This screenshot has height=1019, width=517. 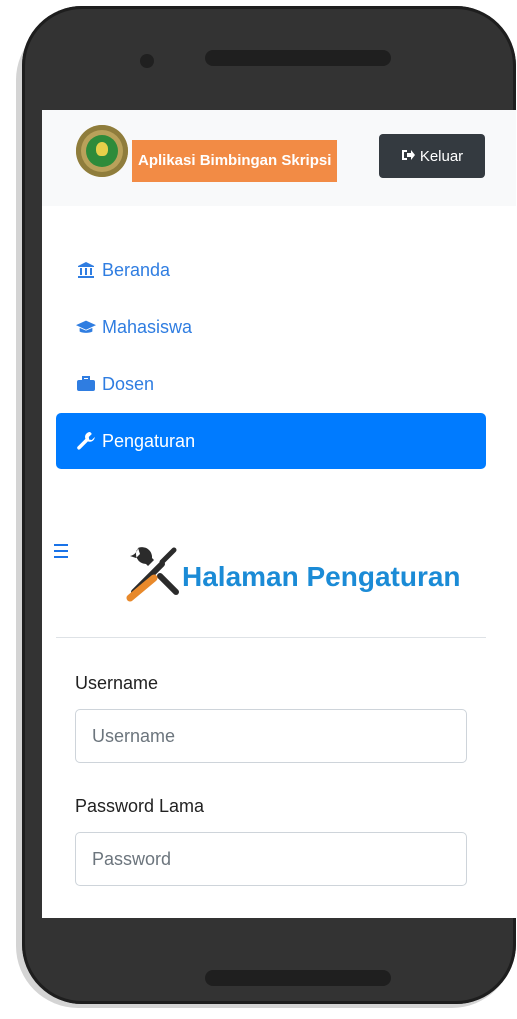 I want to click on sidebar-item-dosen: Dosen, so click(x=271, y=384).